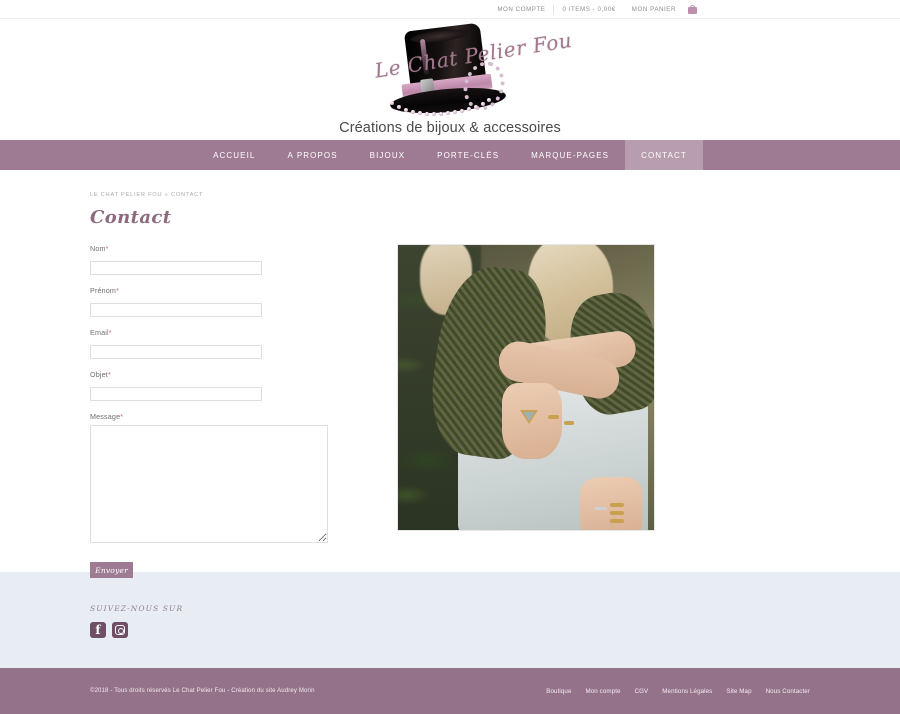  Describe the element at coordinates (176, 393) in the screenshot. I see `input-objet` at that location.